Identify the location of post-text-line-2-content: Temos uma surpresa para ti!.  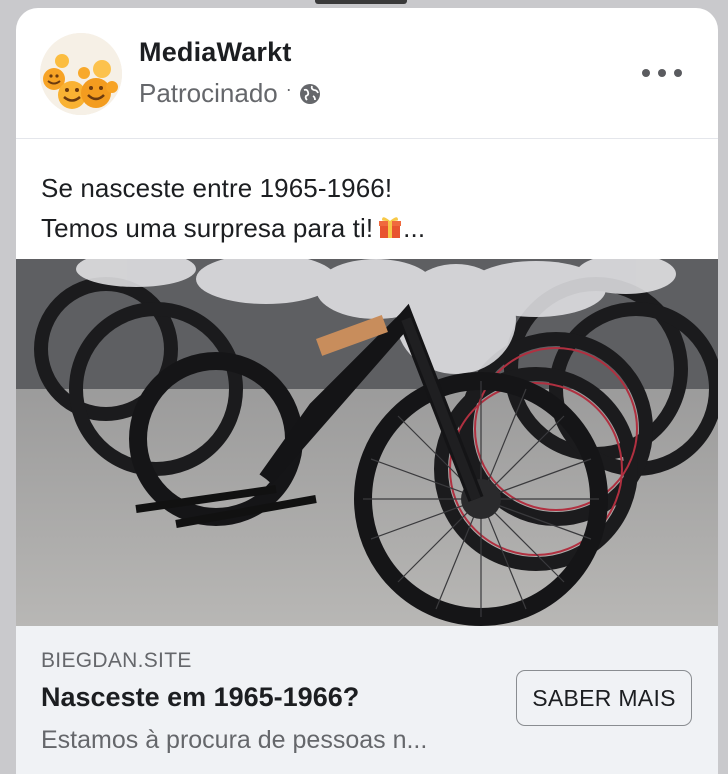
(207, 228).